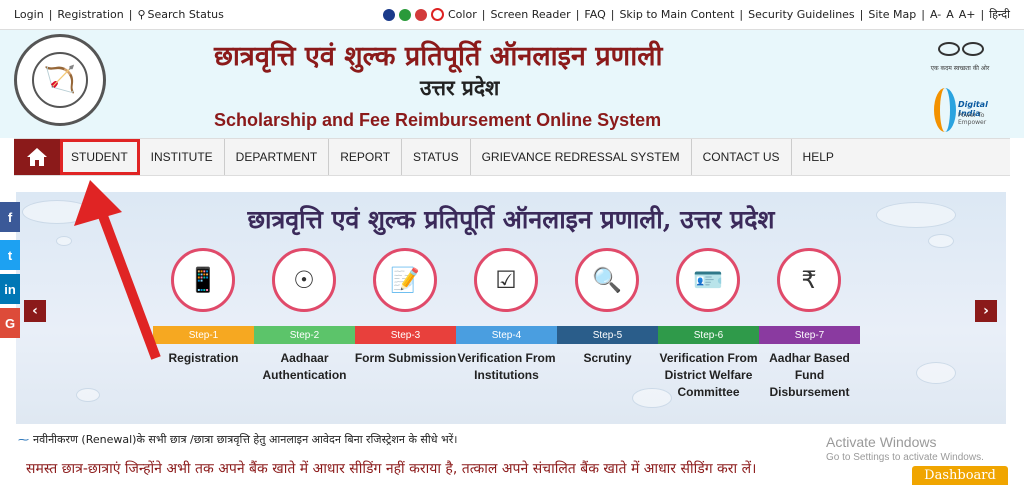 The height and width of the screenshot is (485, 1024). Describe the element at coordinates (35, 311) in the screenshot. I see `carousel-prev-button: ‹` at that location.